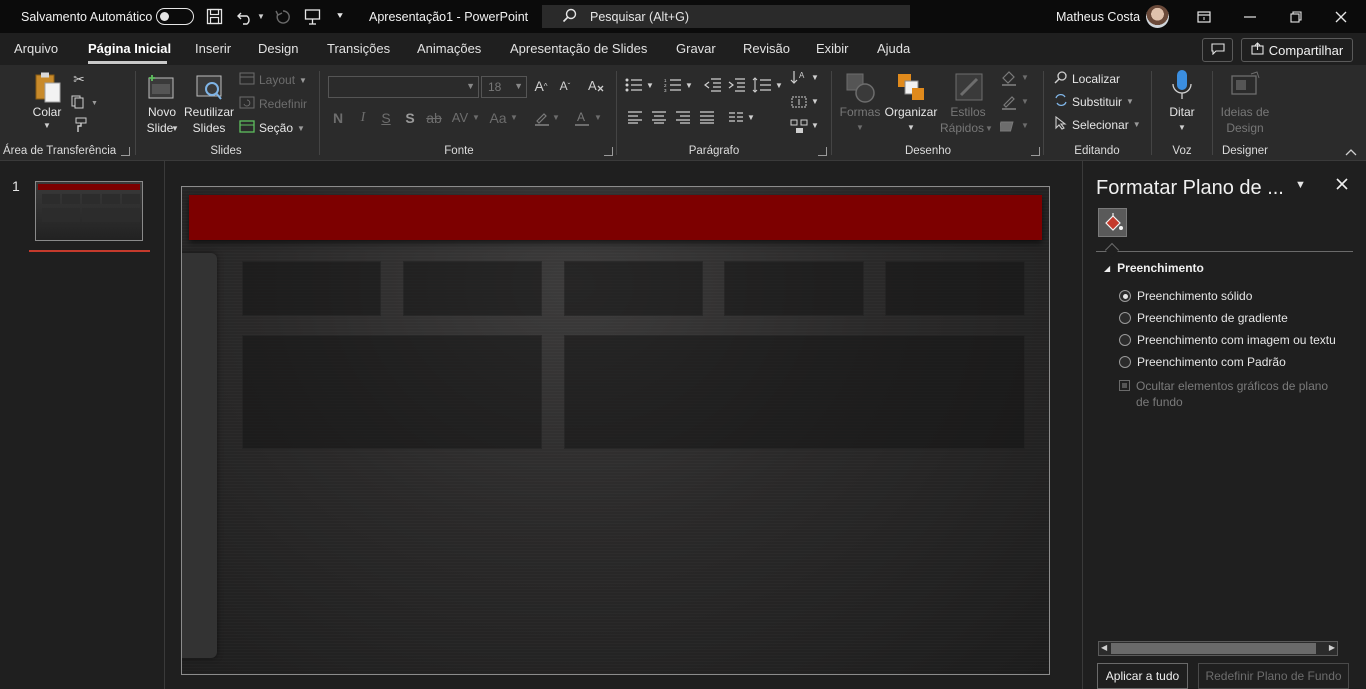 This screenshot has height=689, width=1366. I want to click on drawing-launcher-icon, so click(1035, 151).